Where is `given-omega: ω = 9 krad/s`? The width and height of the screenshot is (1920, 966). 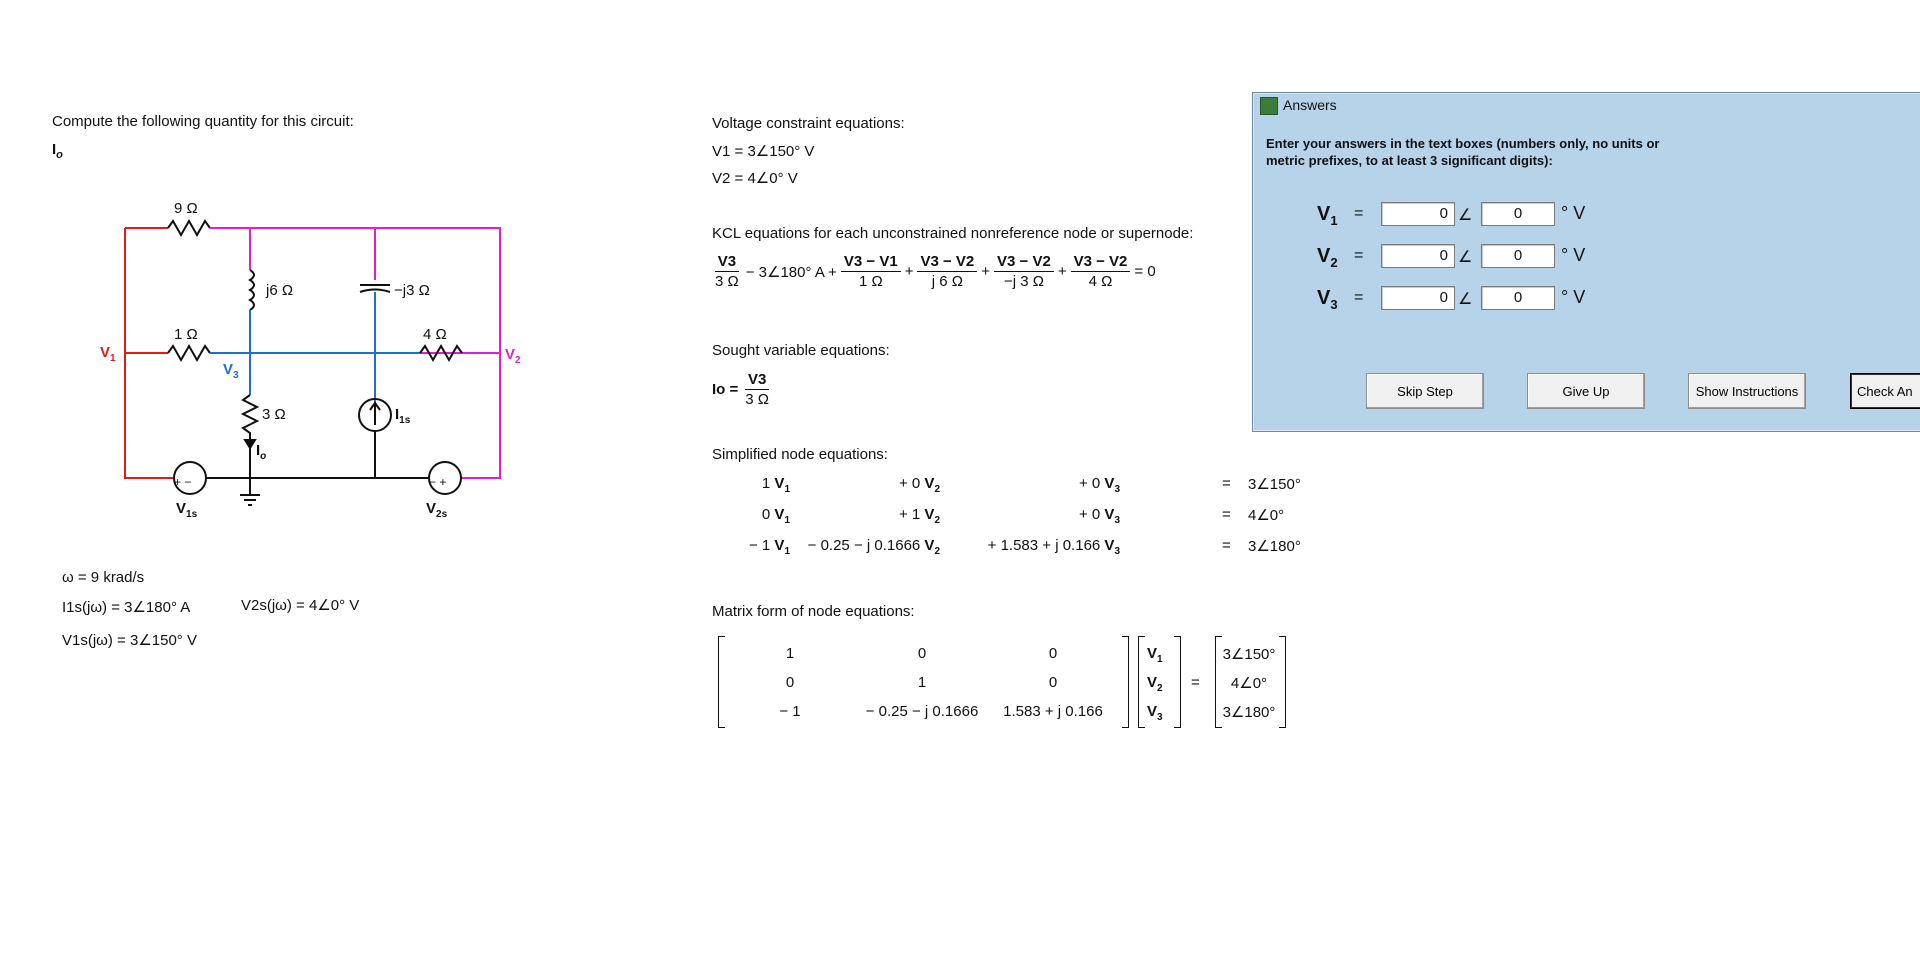
given-omega: ω = 9 krad/s is located at coordinates (103, 577).